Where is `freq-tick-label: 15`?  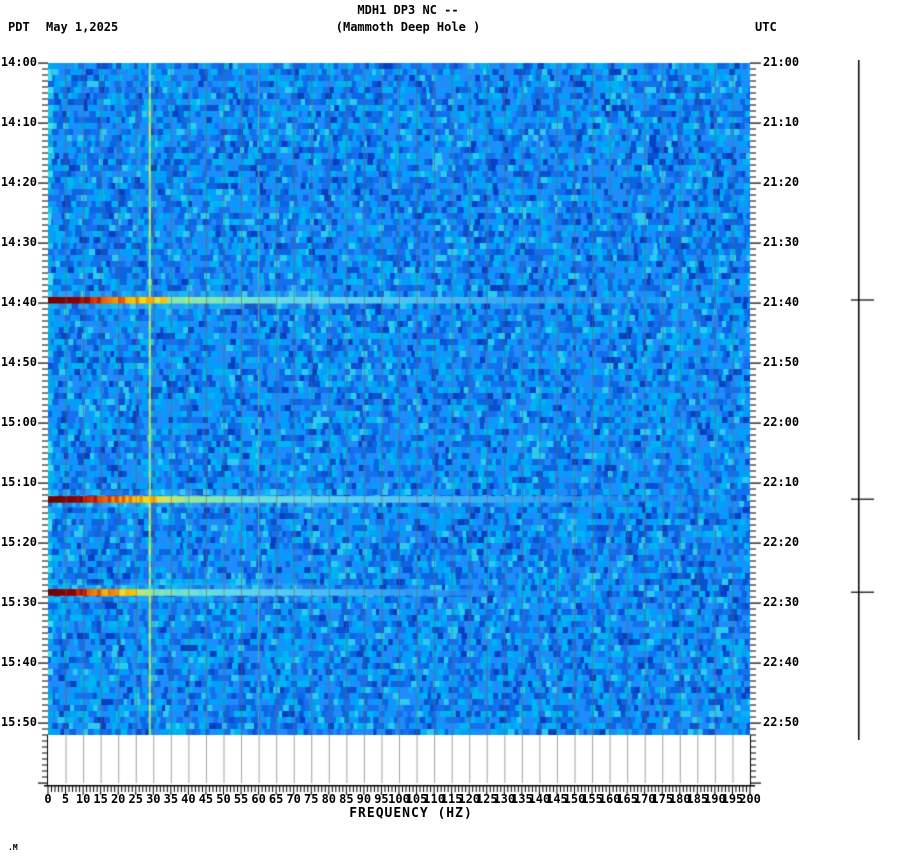
freq-tick-label: 15 is located at coordinates (100, 799).